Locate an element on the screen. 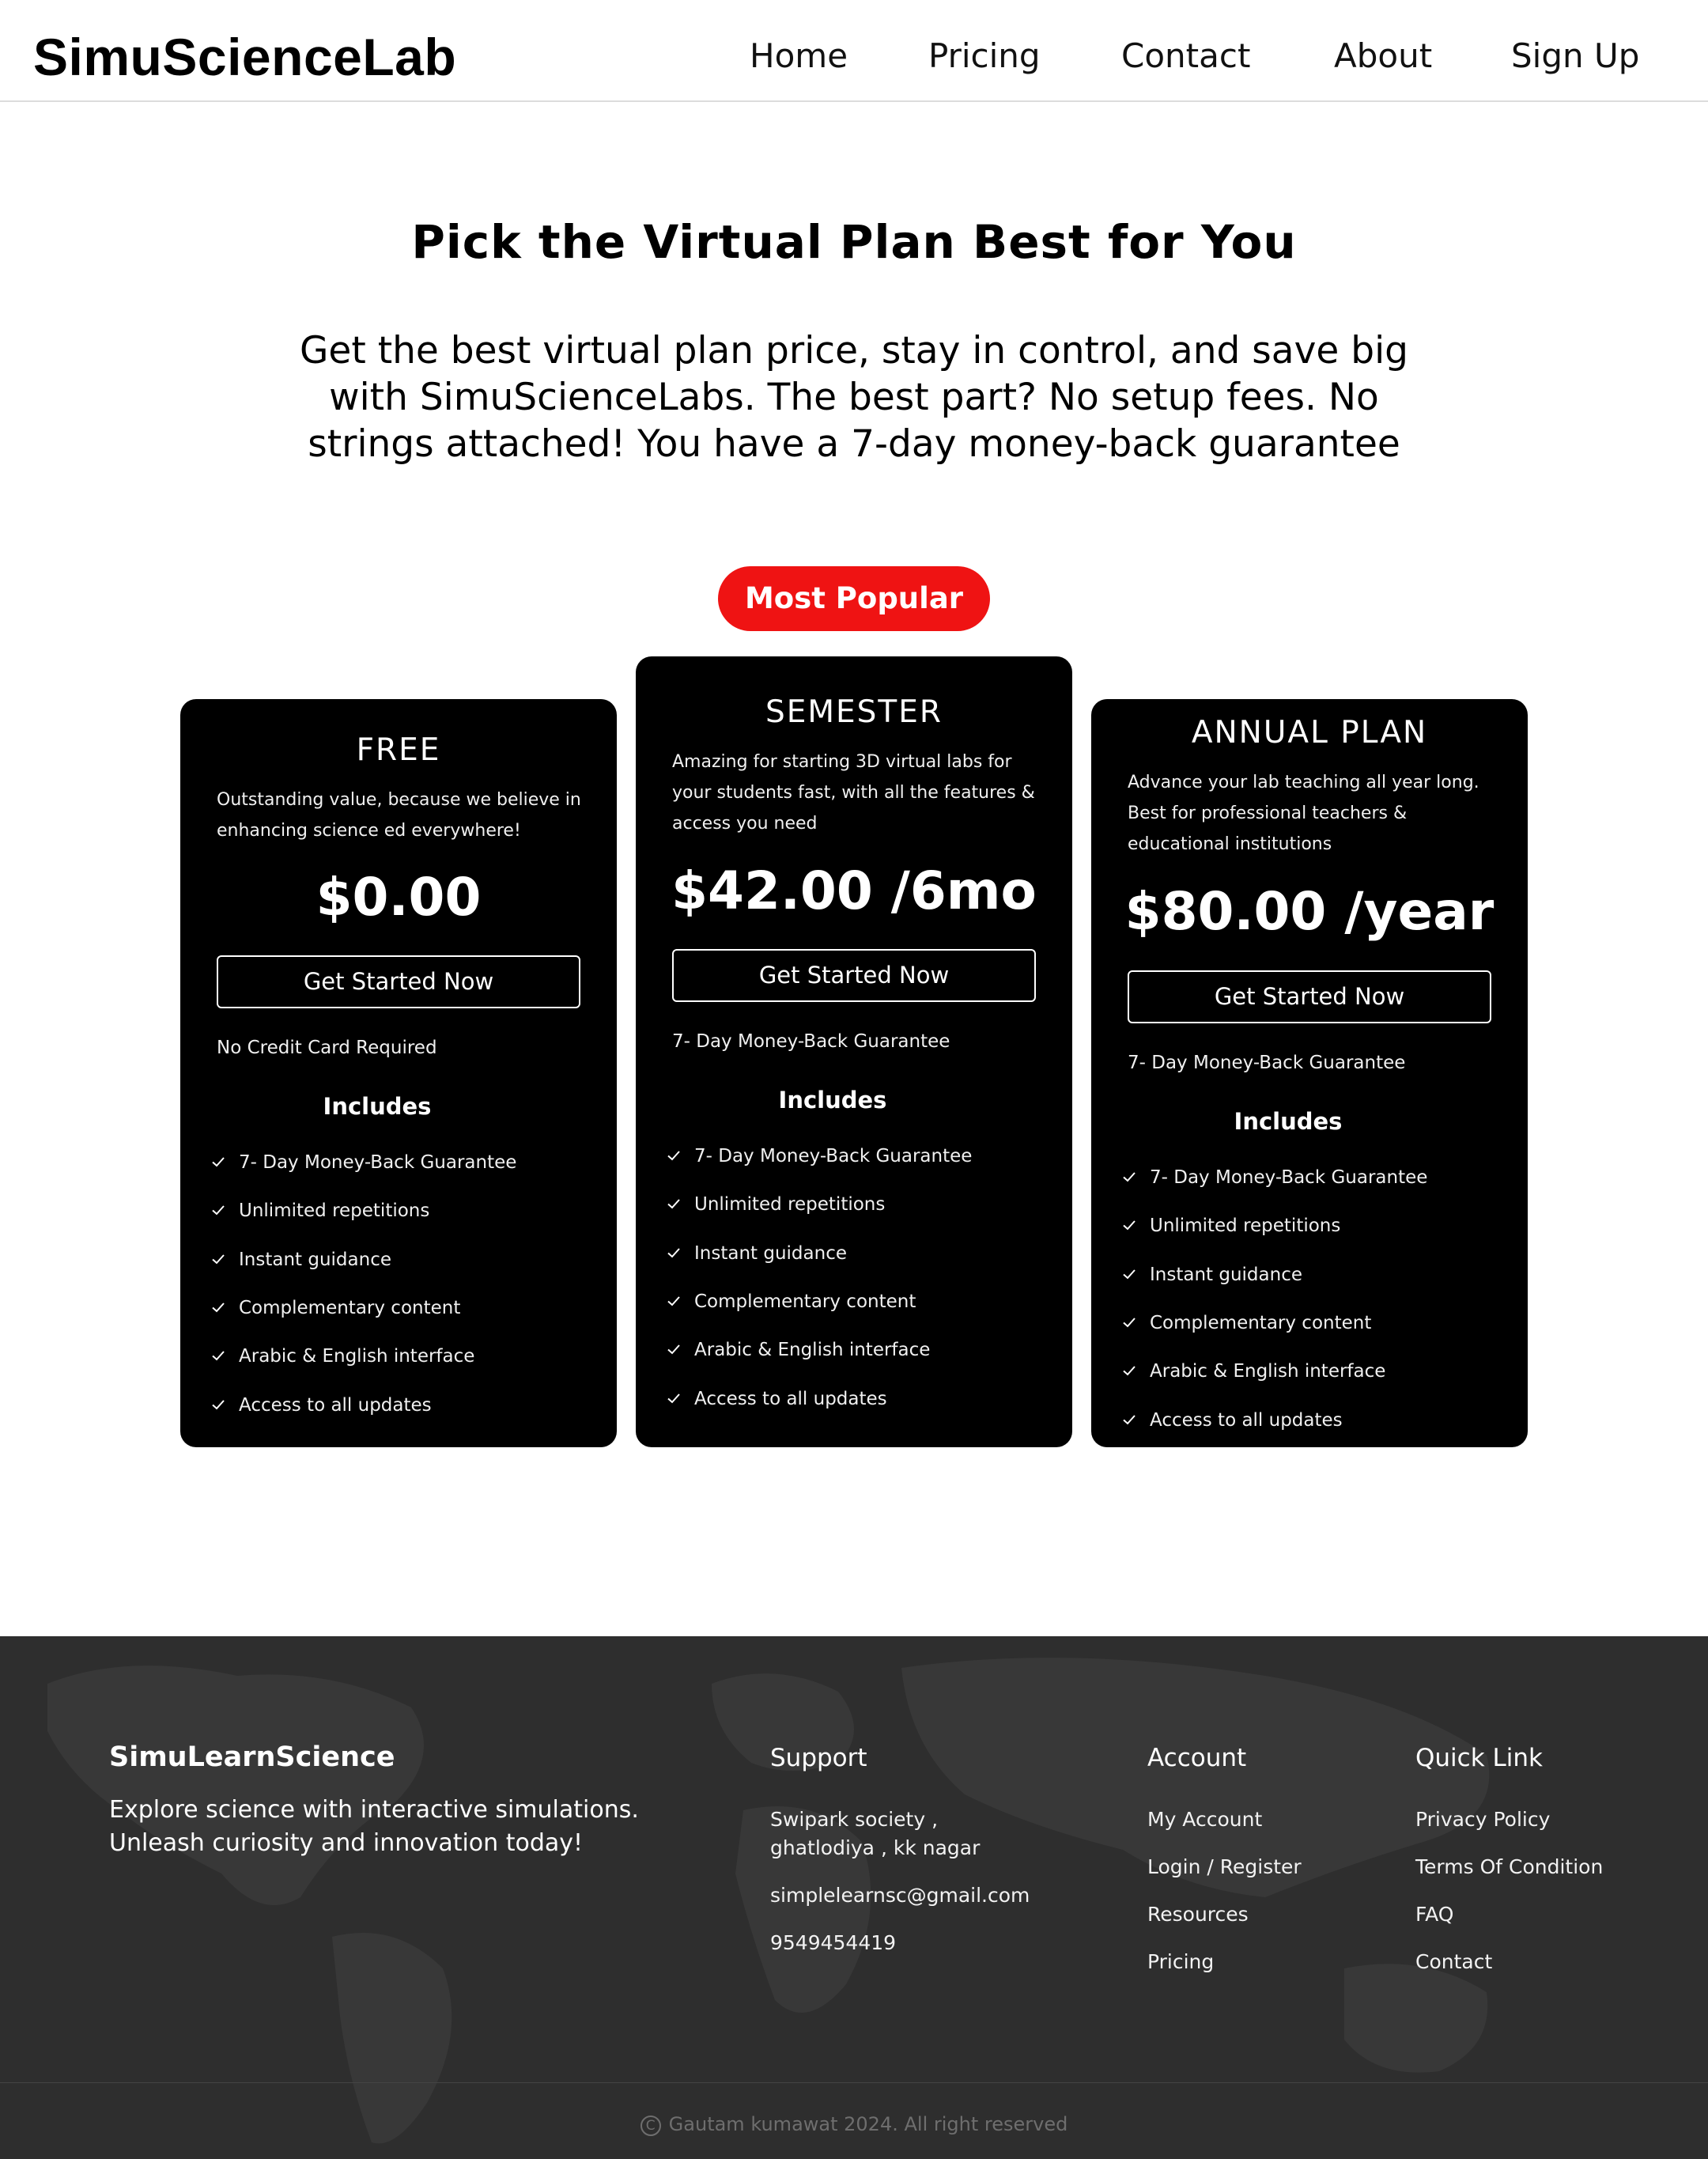 The height and width of the screenshot is (2159, 1708). footer-brand: SimuLearnScience is located at coordinates (252, 1757).